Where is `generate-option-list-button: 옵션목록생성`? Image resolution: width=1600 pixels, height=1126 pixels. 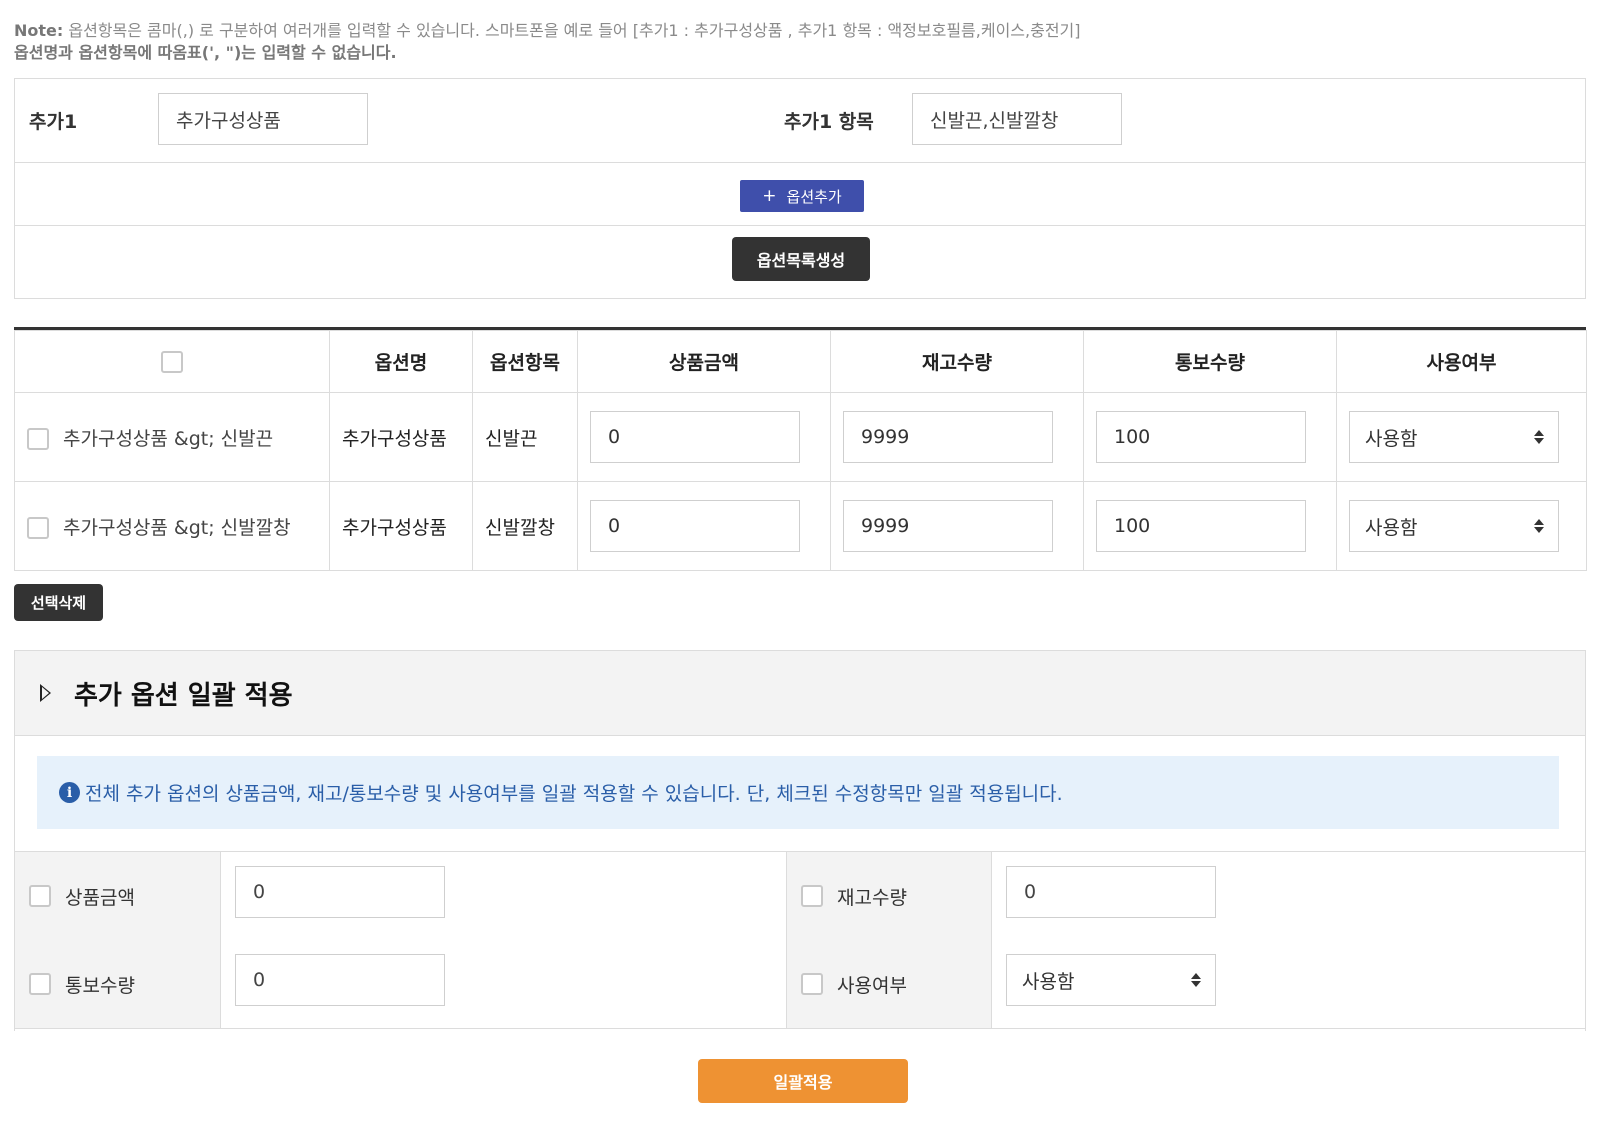
generate-option-list-button: 옵션목록생성 is located at coordinates (801, 259).